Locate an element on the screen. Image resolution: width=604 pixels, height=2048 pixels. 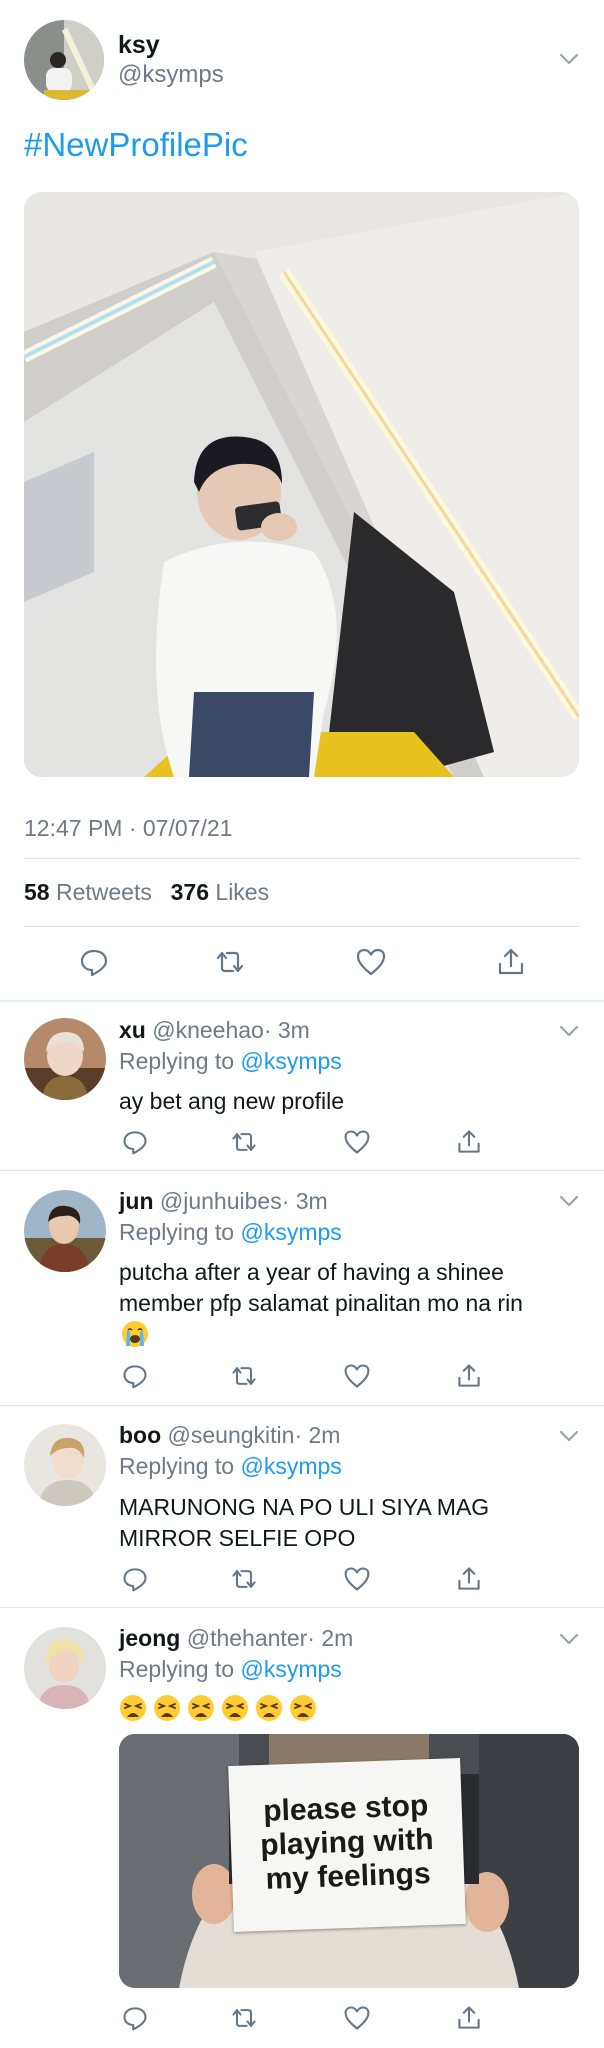
tweet-hashtag-text: #NewProfilePic is located at coordinates (136, 145).